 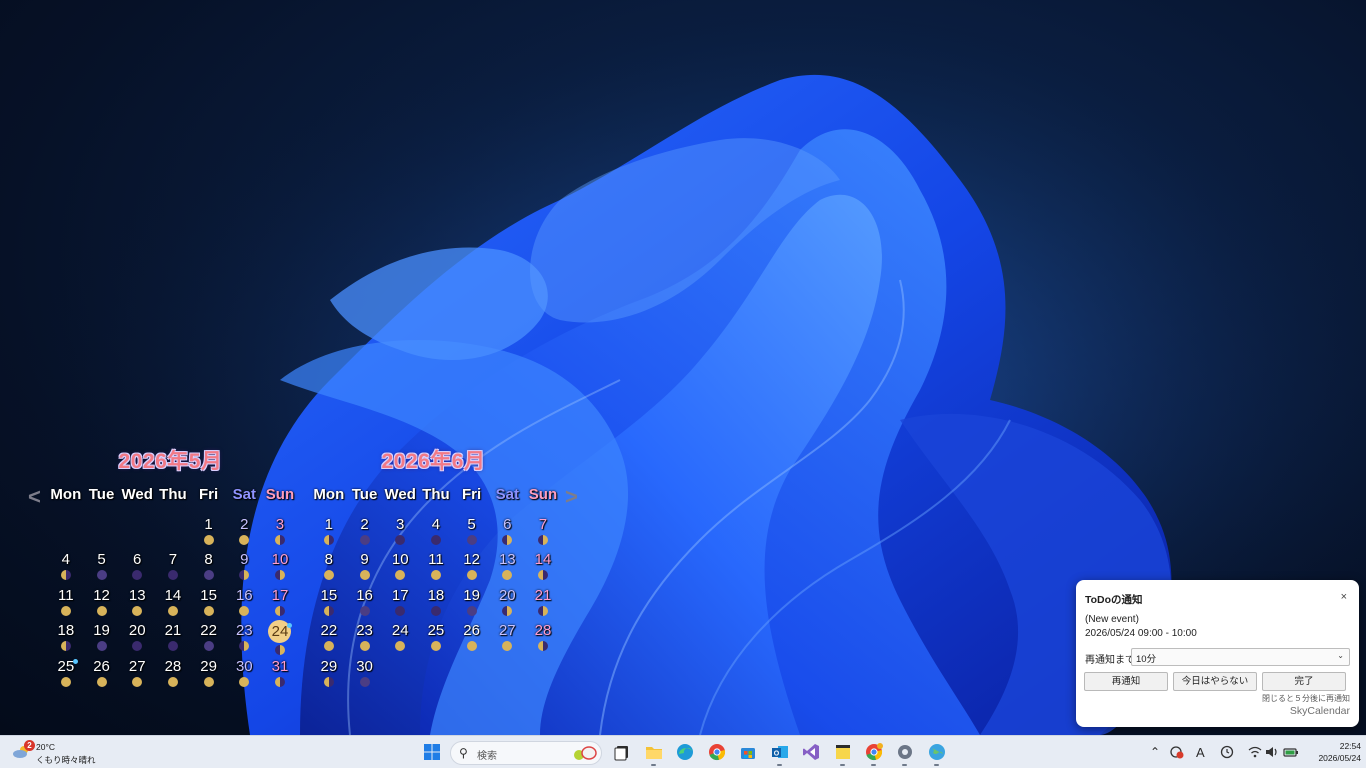 What do you see at coordinates (571, 497) in the screenshot?
I see `calendar-next-arrow: >` at bounding box center [571, 497].